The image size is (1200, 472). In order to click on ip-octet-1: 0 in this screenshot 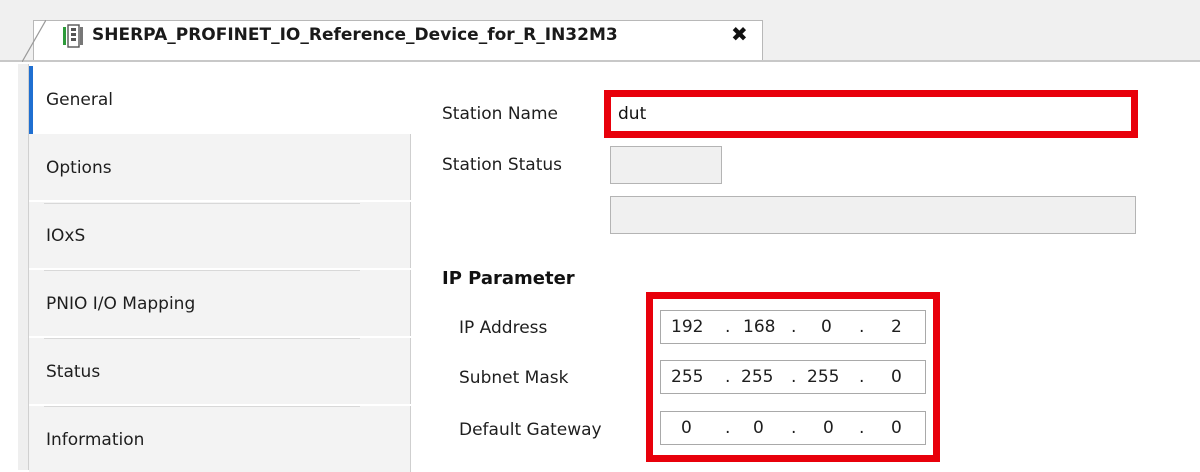, I will do `click(686, 428)`.